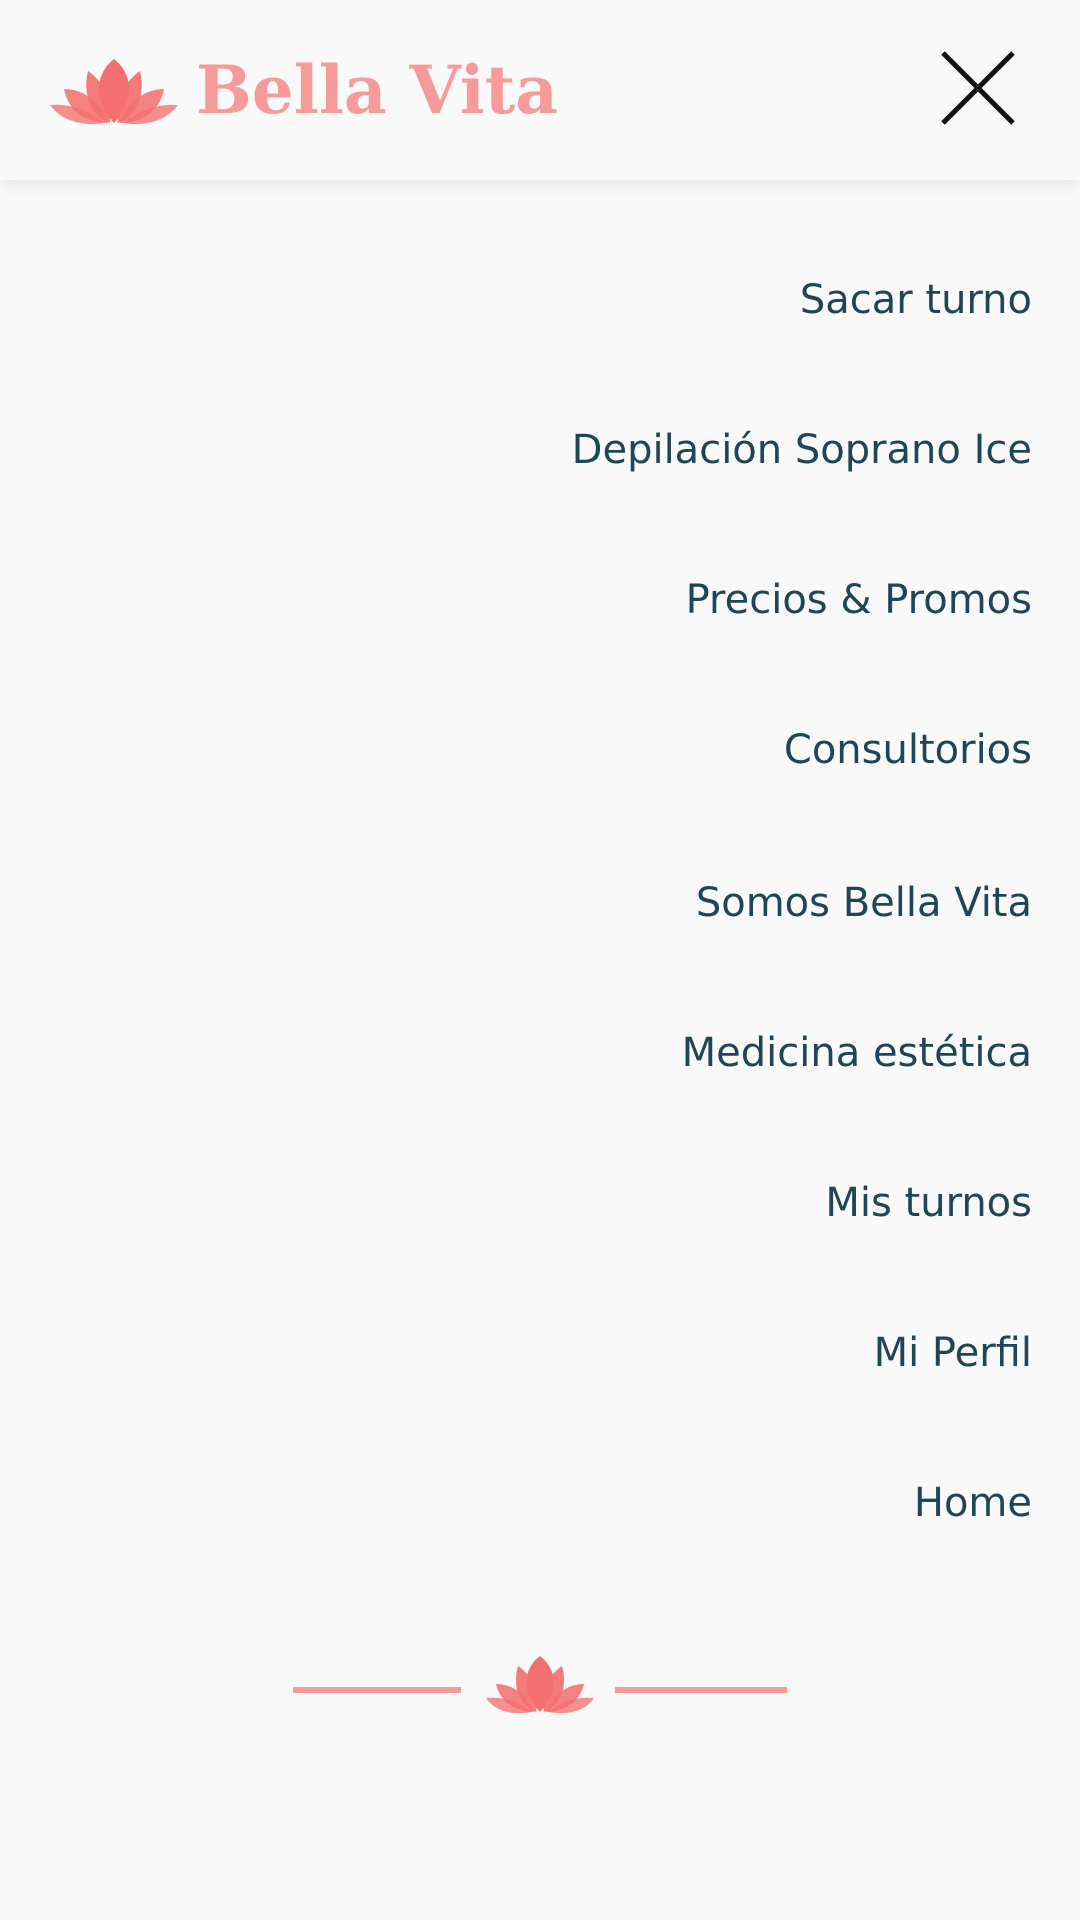  I want to click on menu-item-mis-turnos: Mis turnos, so click(928, 1203).